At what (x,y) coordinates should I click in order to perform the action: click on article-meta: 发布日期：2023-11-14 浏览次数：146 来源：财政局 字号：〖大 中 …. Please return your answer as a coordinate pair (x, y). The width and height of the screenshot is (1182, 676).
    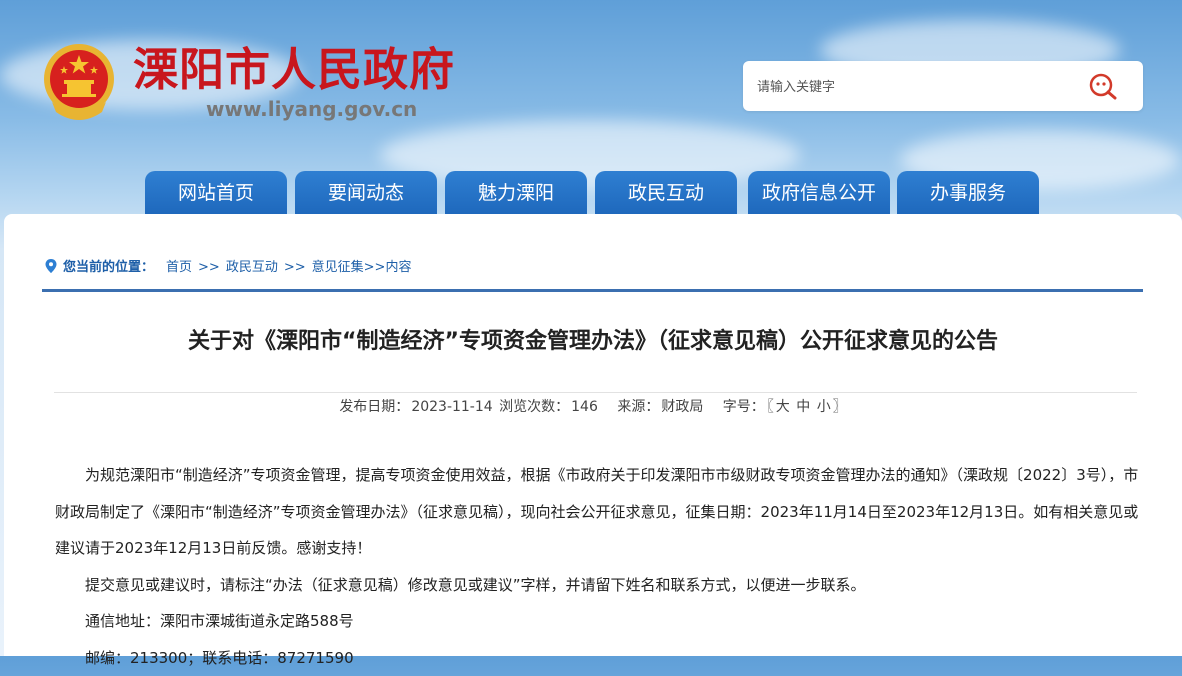
    Looking at the image, I should click on (593, 407).